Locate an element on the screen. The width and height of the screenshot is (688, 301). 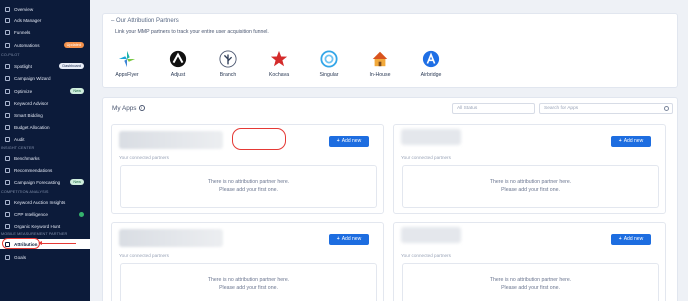
dashboard-badge: Dashboard is located at coordinates (71, 66).